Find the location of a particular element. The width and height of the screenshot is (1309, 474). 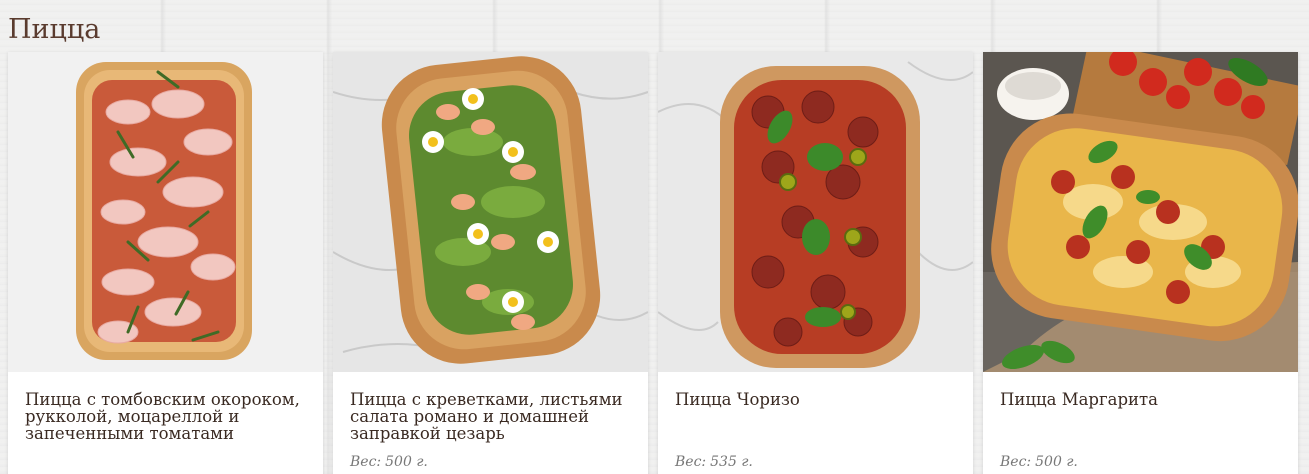

product-weight: Вес: 535 г. is located at coordinates (714, 462).